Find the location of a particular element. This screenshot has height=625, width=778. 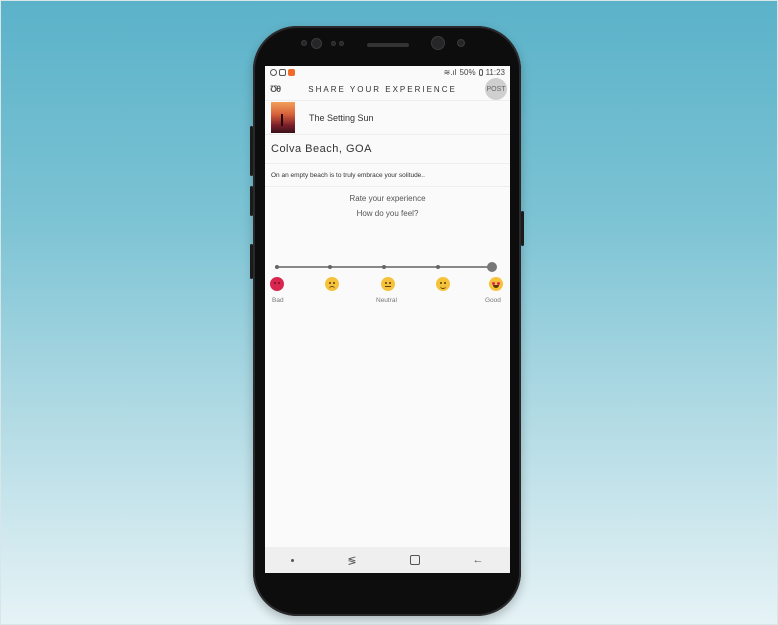

app-header: Ʊθ SHARE YOUR EXPERIENCE POST is located at coordinates (387, 89).